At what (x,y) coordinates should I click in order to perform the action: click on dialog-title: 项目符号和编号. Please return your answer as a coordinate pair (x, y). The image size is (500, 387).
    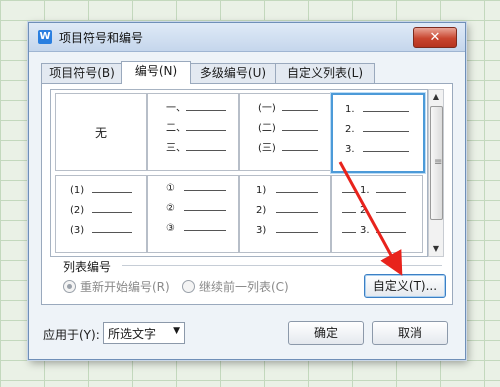
    Looking at the image, I should click on (101, 38).